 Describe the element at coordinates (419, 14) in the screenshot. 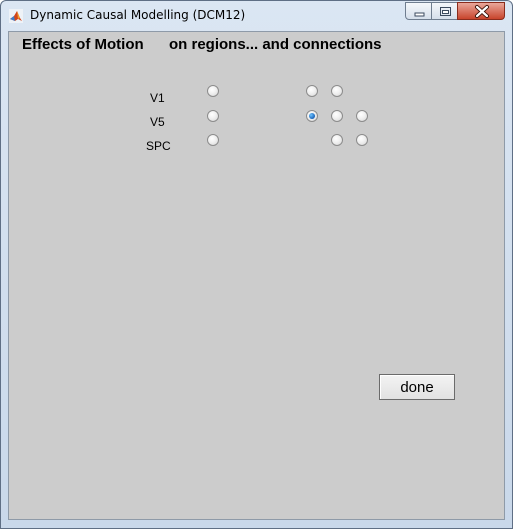

I see `minimize-icon` at that location.